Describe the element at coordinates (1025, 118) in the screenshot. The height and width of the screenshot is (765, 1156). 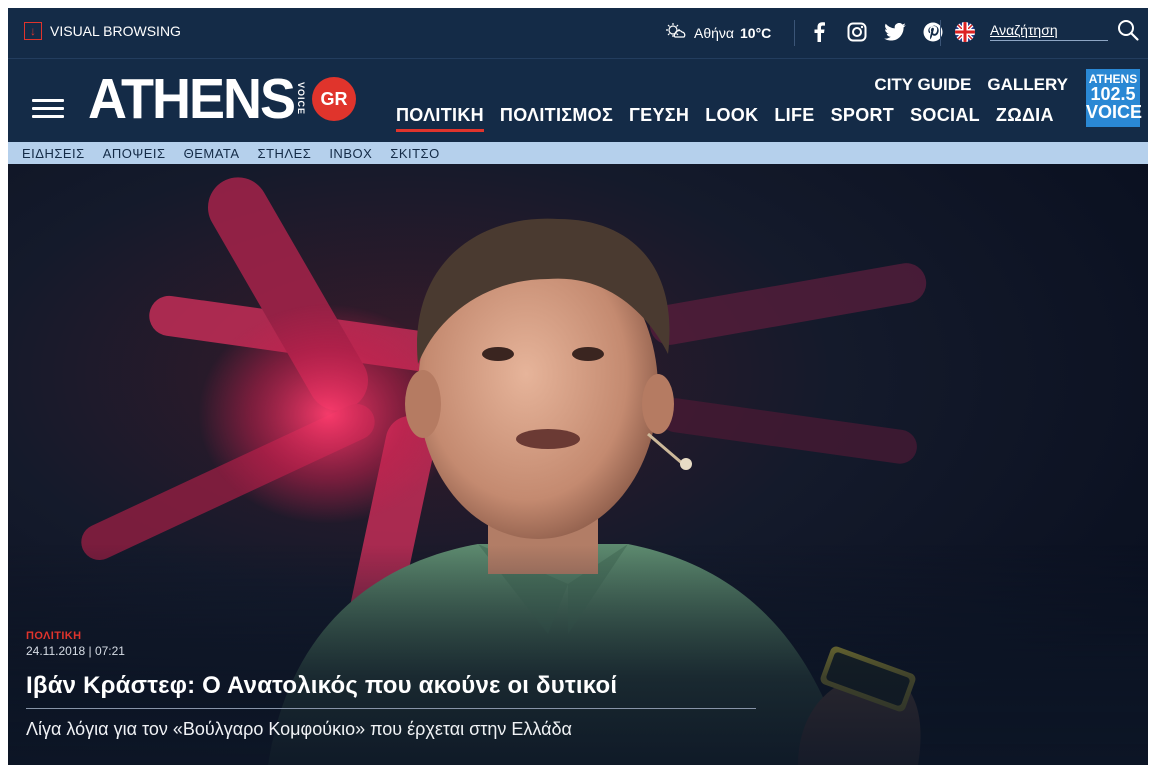
I see `nav-zodia: ΖΩΔΙΑ` at that location.